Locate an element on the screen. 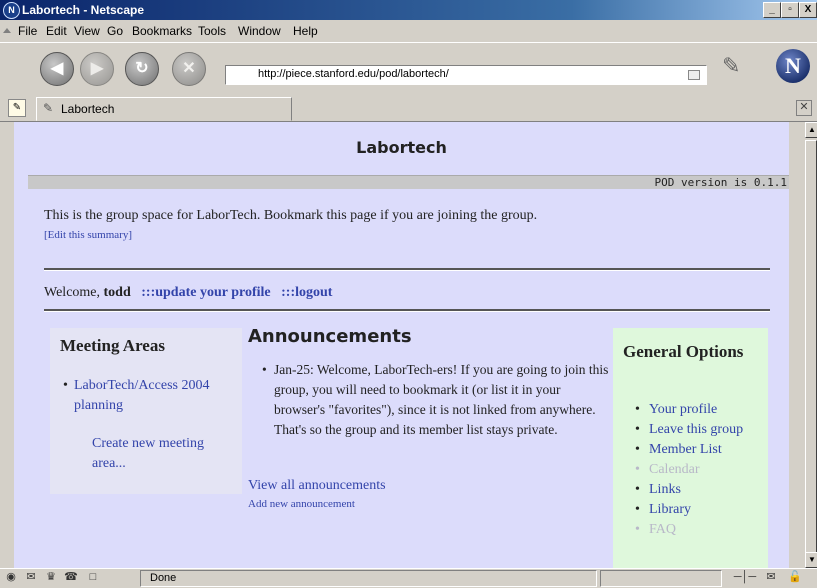  update-profile-link: :::update your profile is located at coordinates (205, 292).